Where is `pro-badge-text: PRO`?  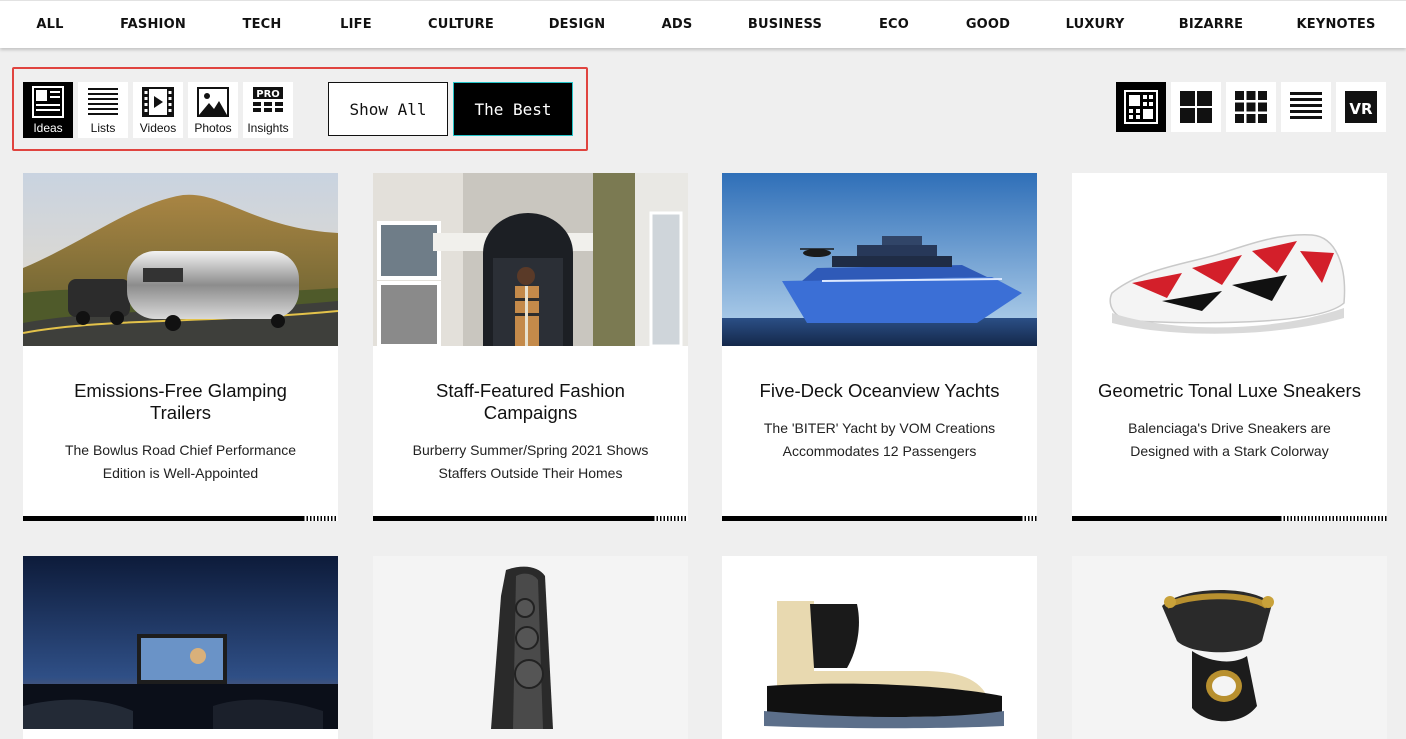 pro-badge-text: PRO is located at coordinates (268, 94).